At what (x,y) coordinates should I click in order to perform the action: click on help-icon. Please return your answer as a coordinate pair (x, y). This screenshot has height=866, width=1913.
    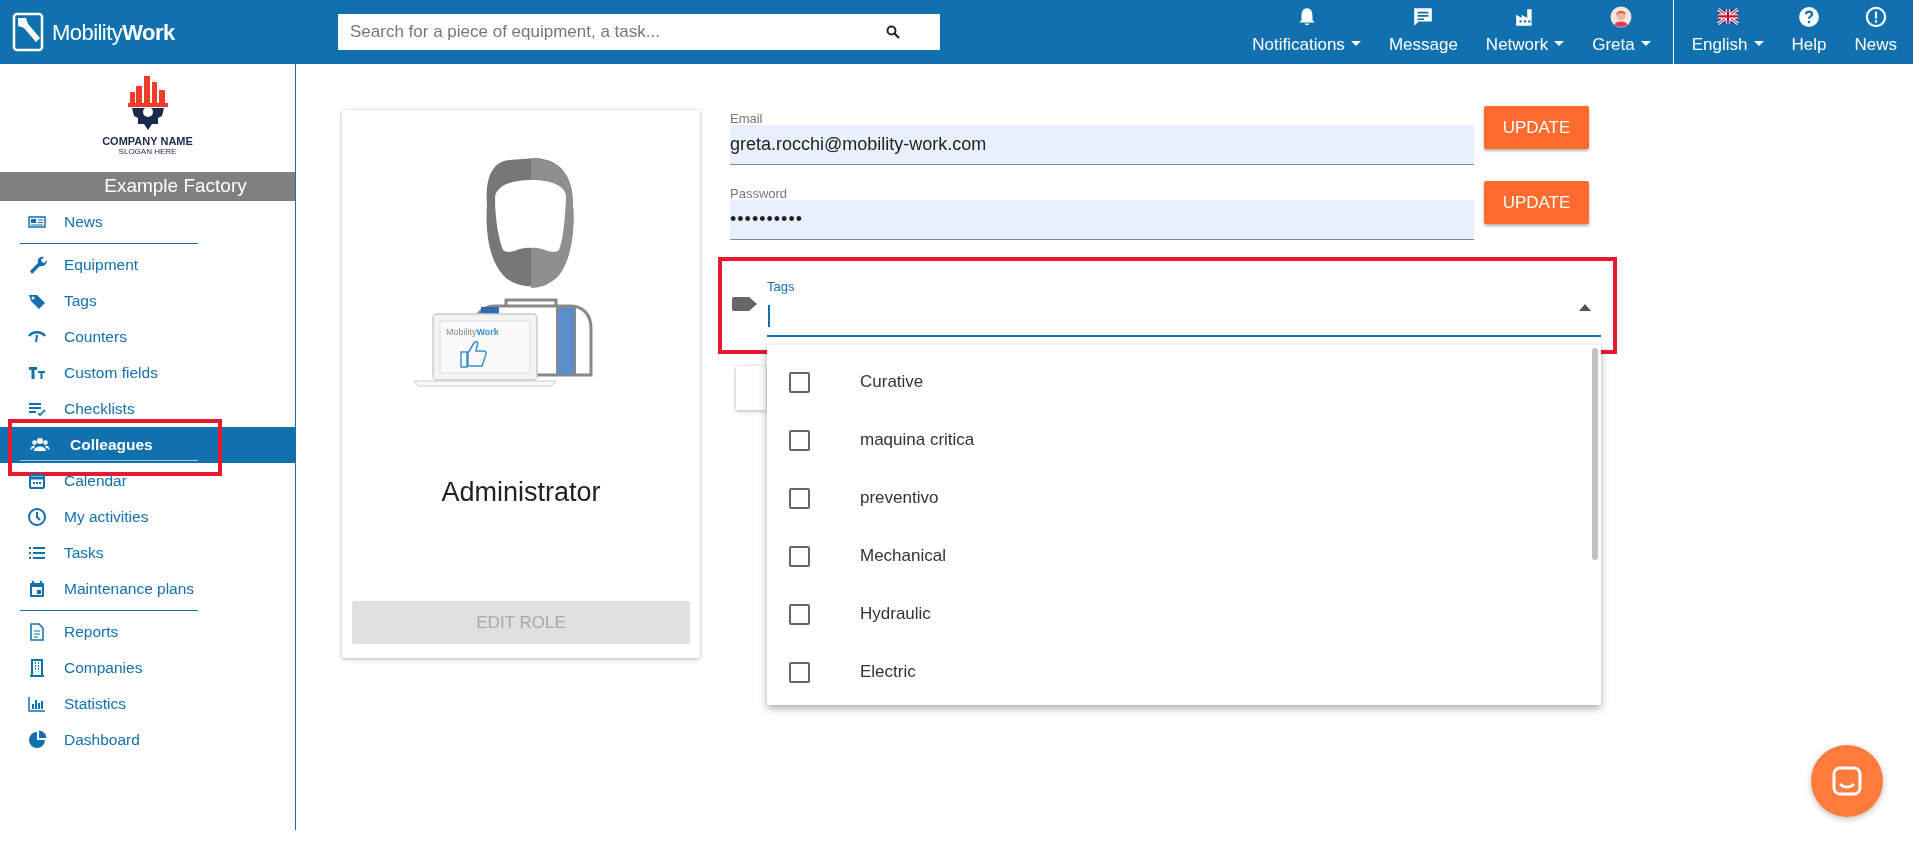
    Looking at the image, I should click on (1809, 16).